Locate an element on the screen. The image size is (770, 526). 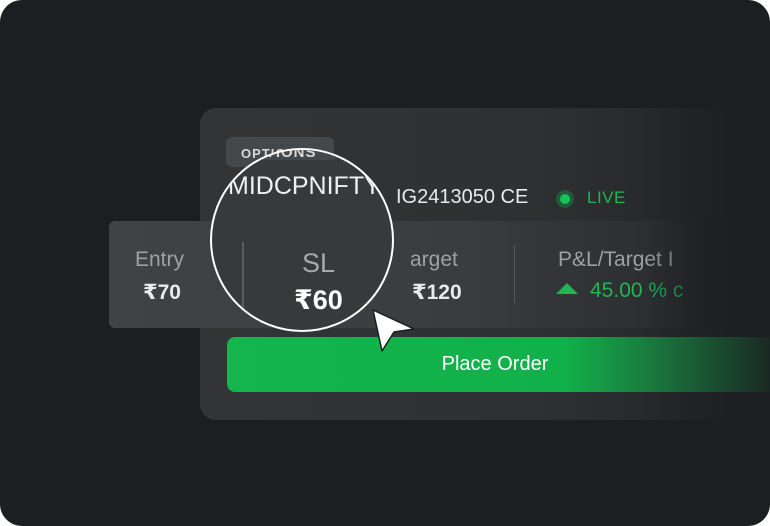
trend-up-icon is located at coordinates (567, 288).